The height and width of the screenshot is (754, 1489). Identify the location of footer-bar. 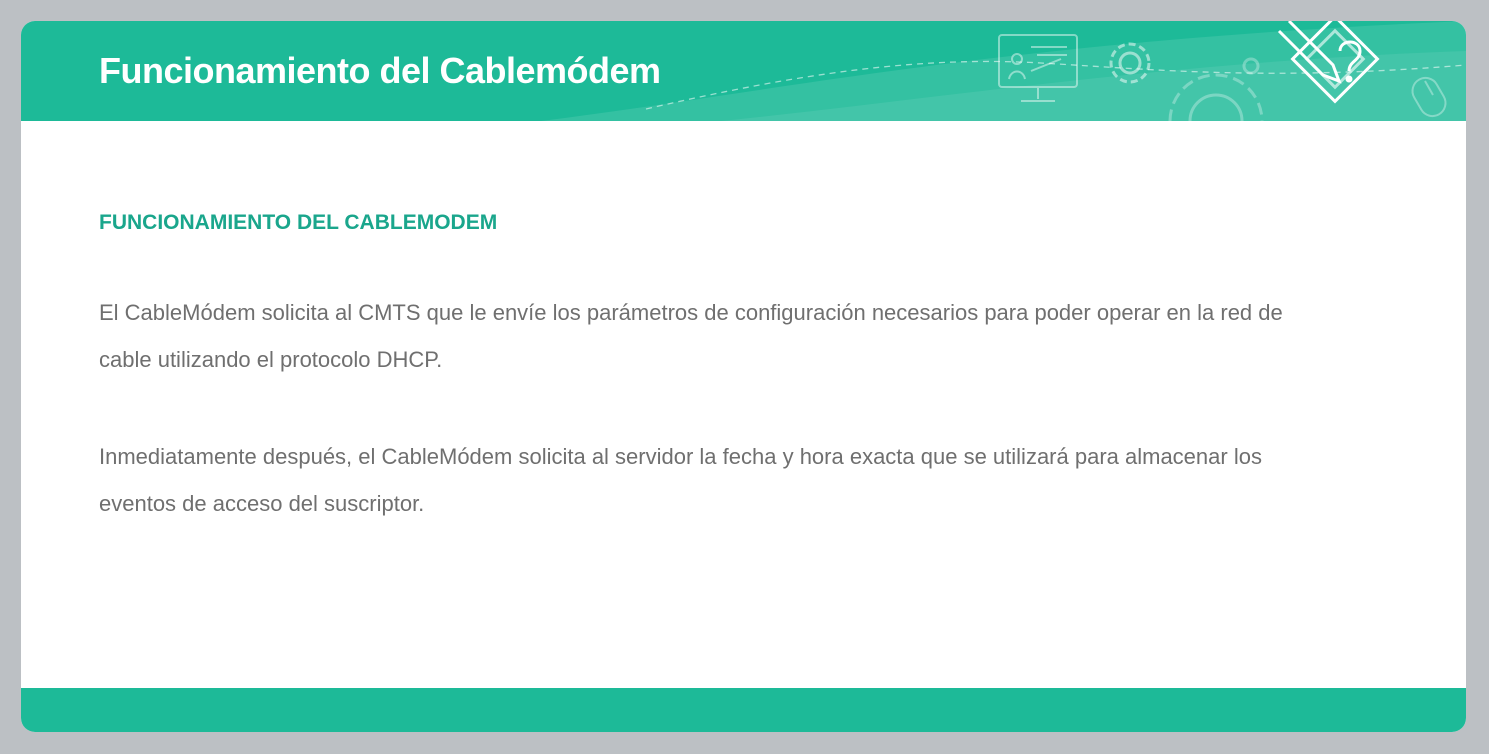
(743, 710).